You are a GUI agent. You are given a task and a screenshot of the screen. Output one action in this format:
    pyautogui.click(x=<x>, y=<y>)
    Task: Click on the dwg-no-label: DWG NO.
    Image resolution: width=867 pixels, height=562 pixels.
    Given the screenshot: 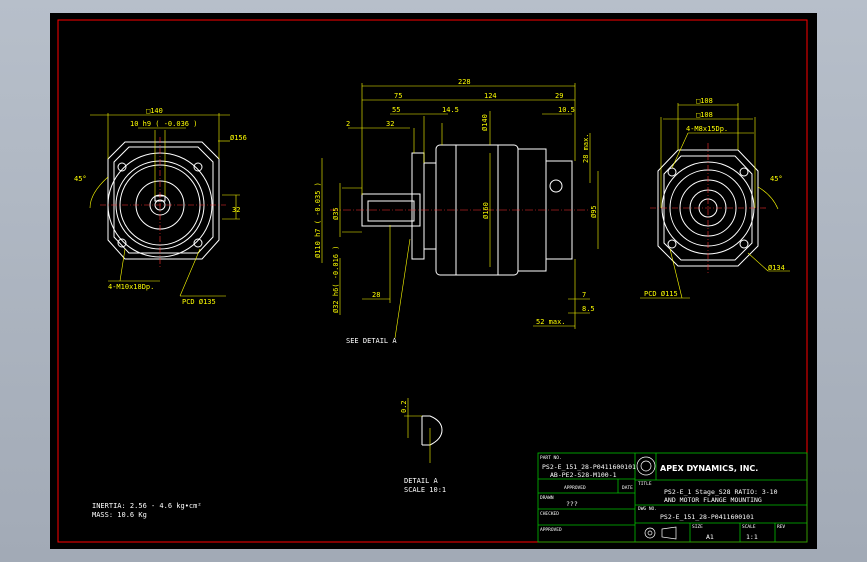 What is the action you would take?
    pyautogui.click(x=647, y=509)
    